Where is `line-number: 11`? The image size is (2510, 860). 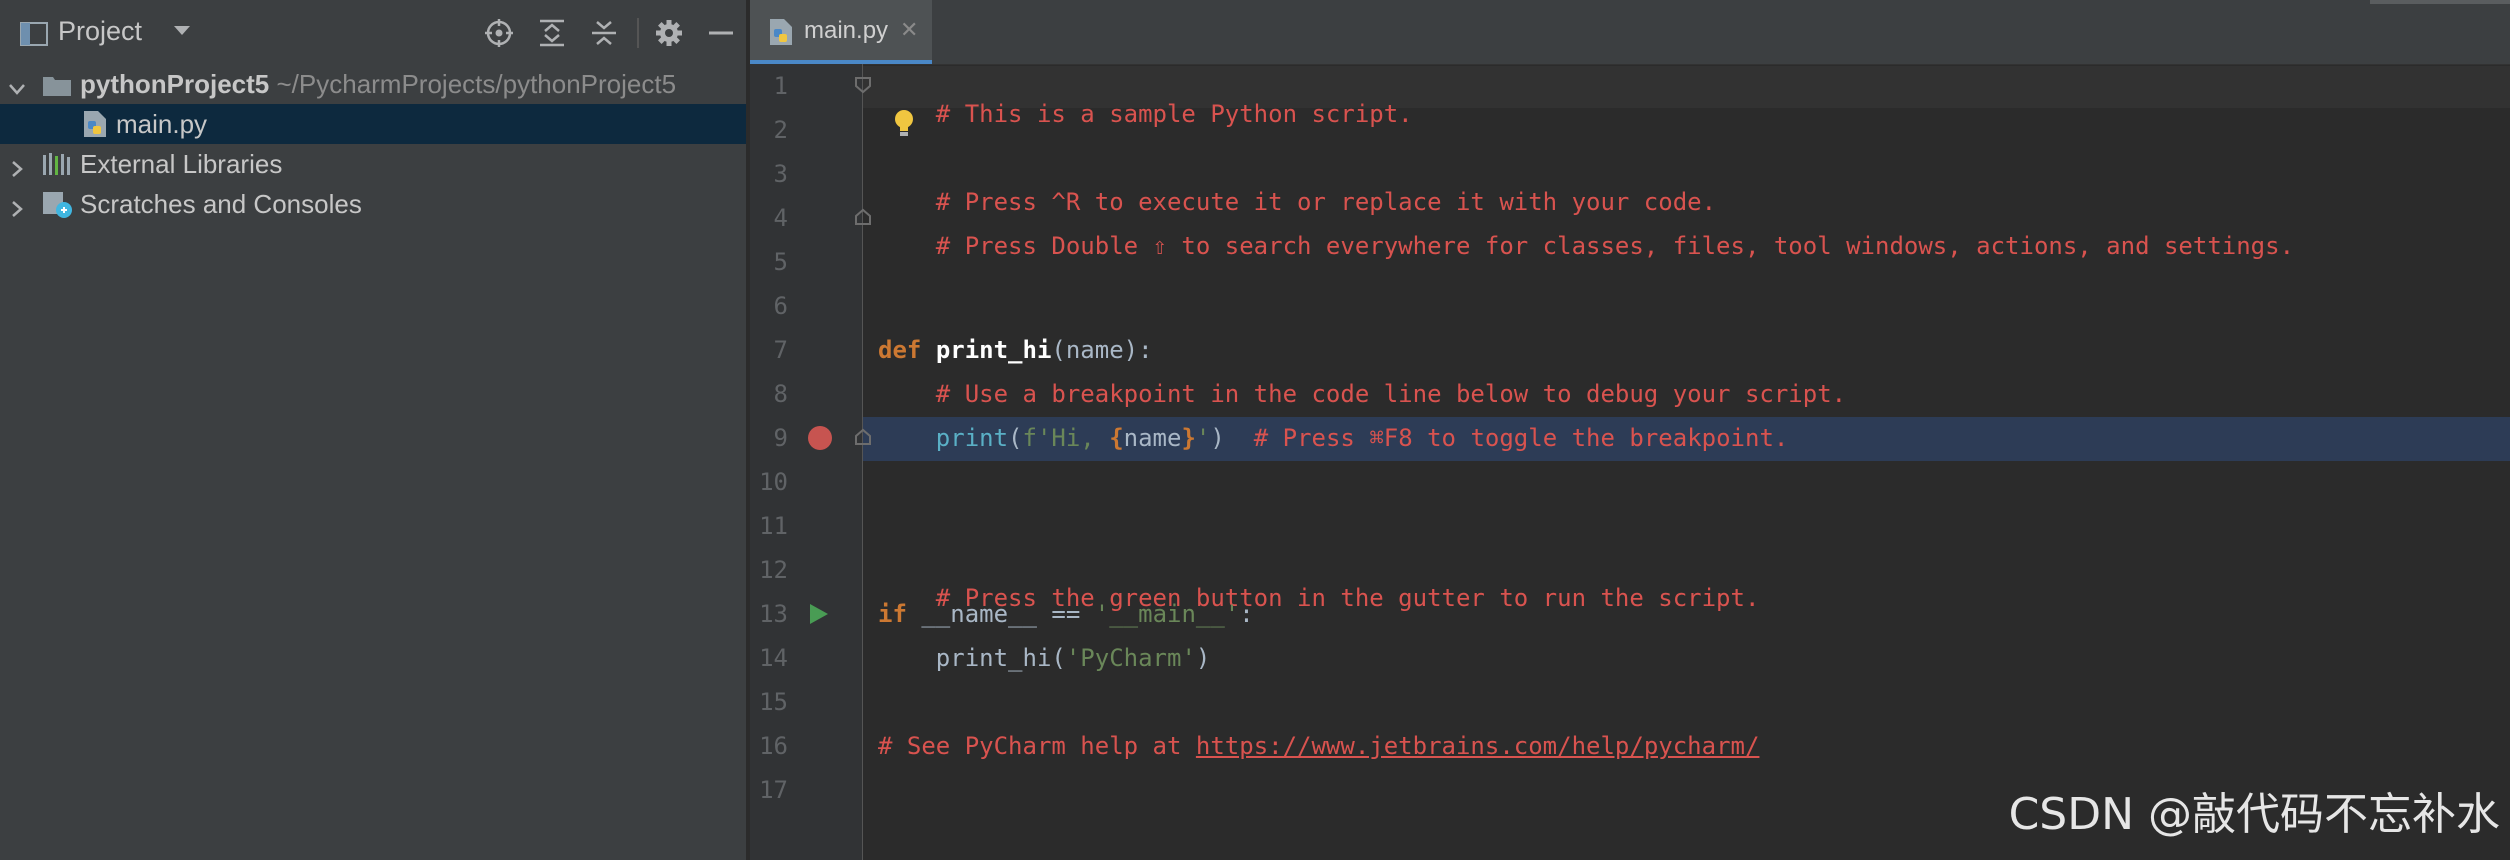 line-number: 11 is located at coordinates (773, 526).